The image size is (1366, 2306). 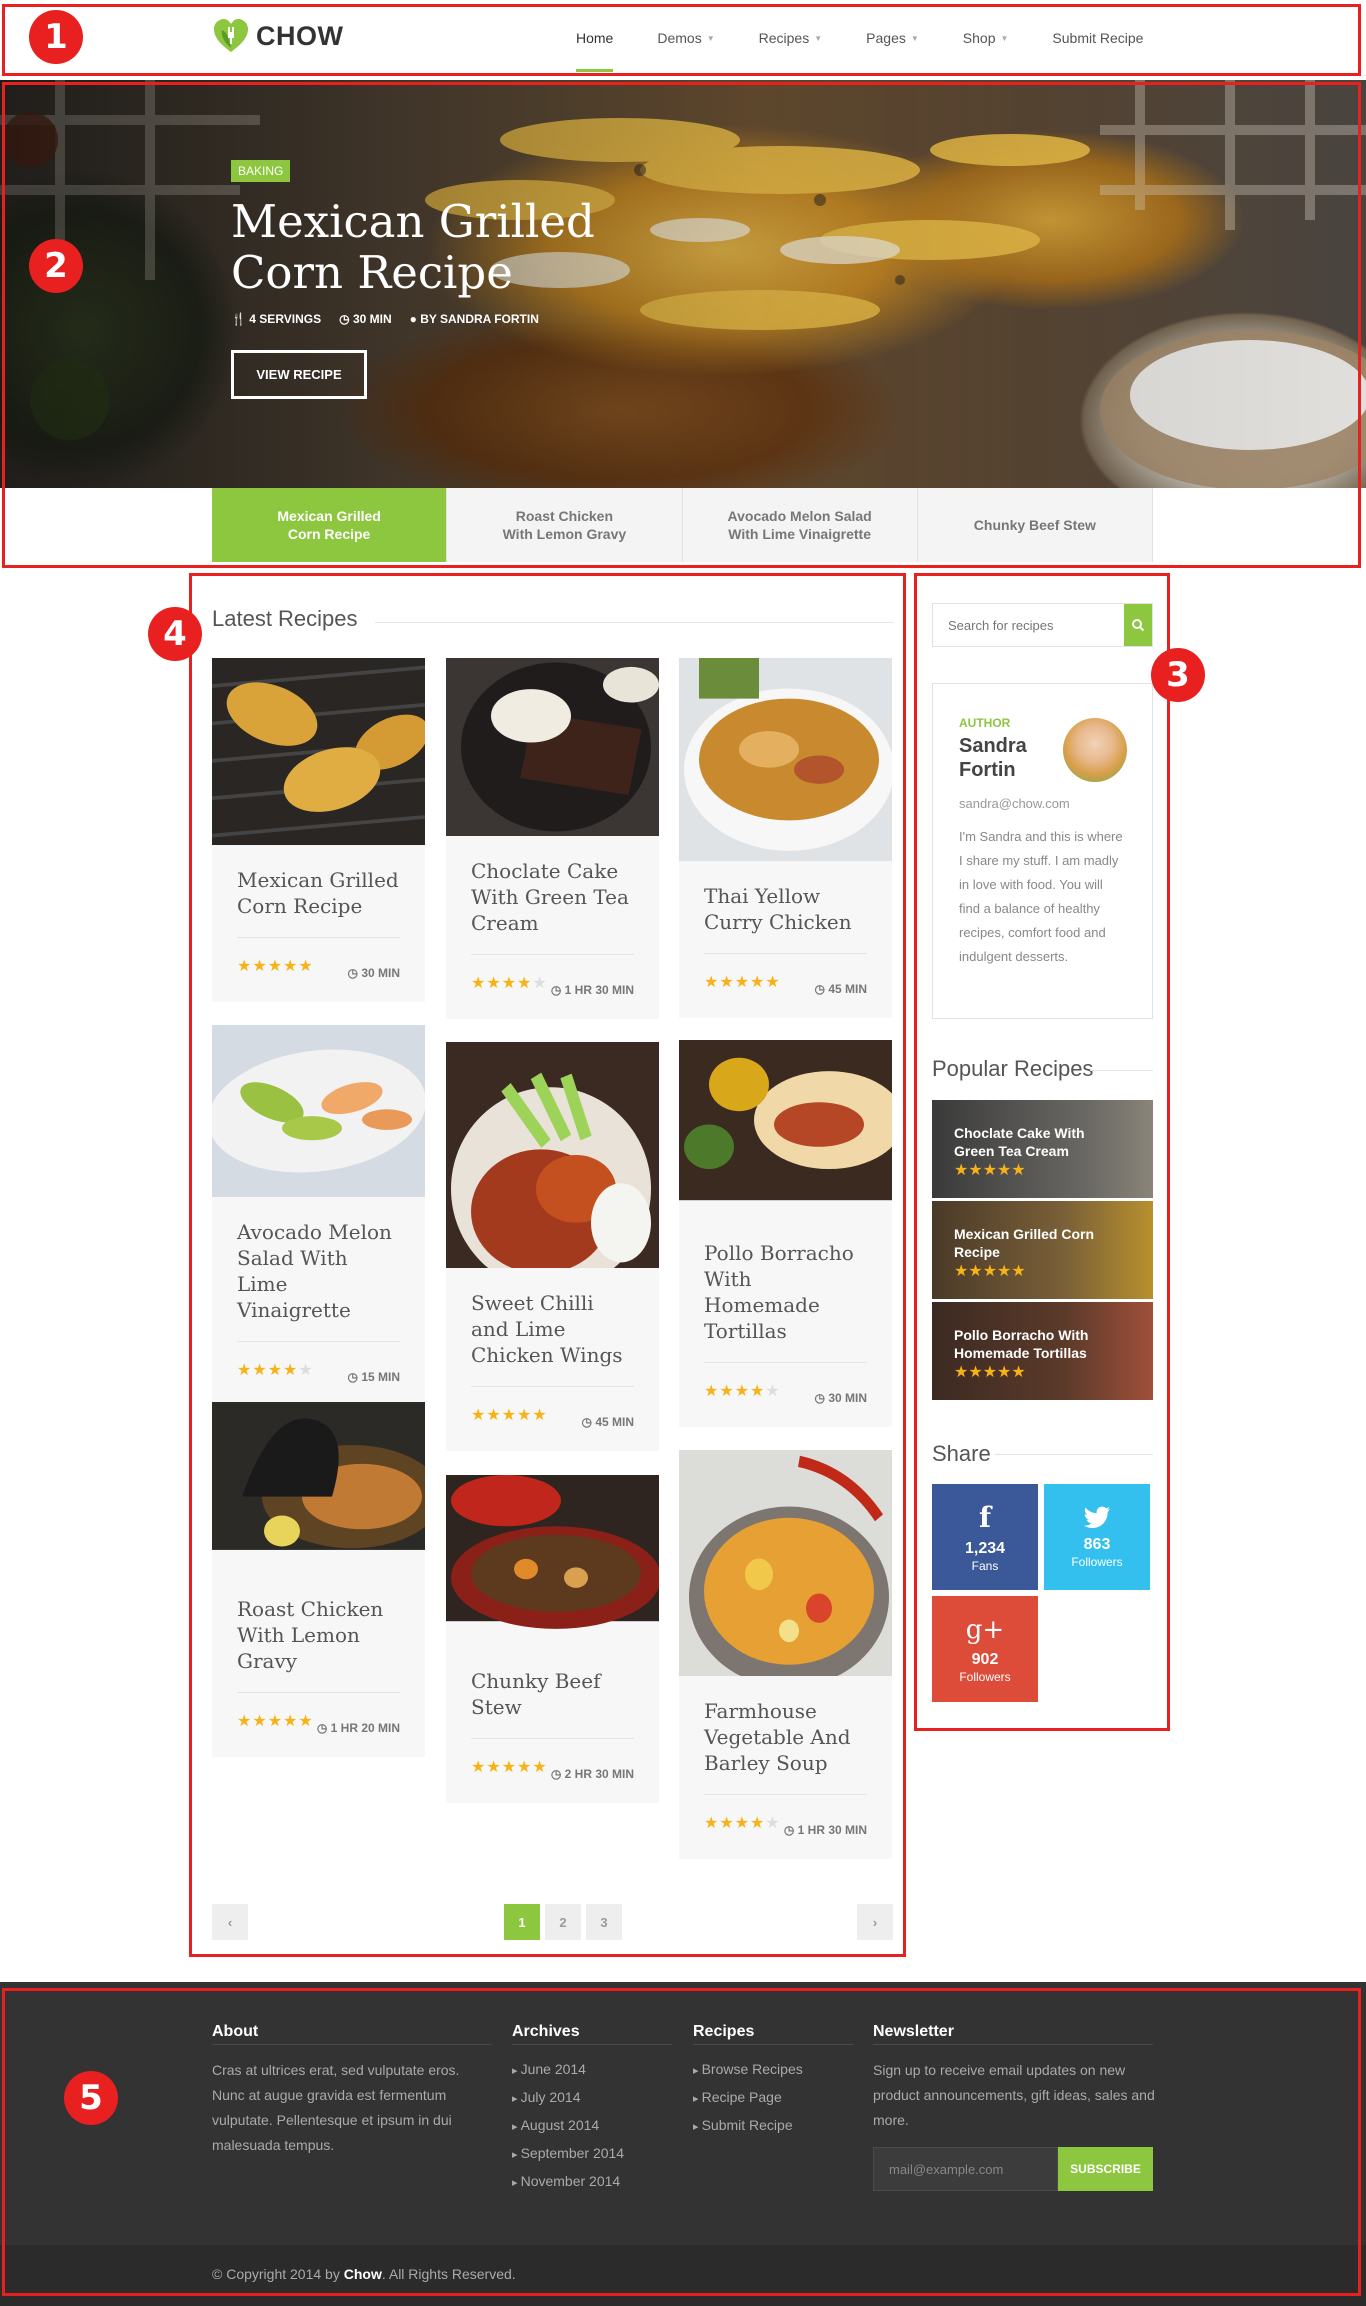 I want to click on nav-pages: Pages ▼, so click(x=892, y=38).